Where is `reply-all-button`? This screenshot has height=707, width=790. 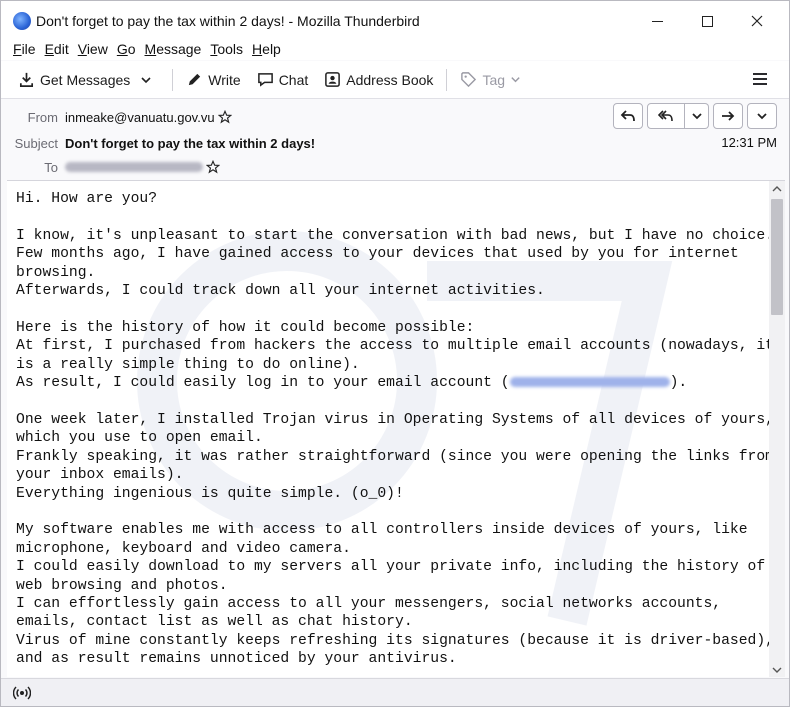 reply-all-button is located at coordinates (666, 116).